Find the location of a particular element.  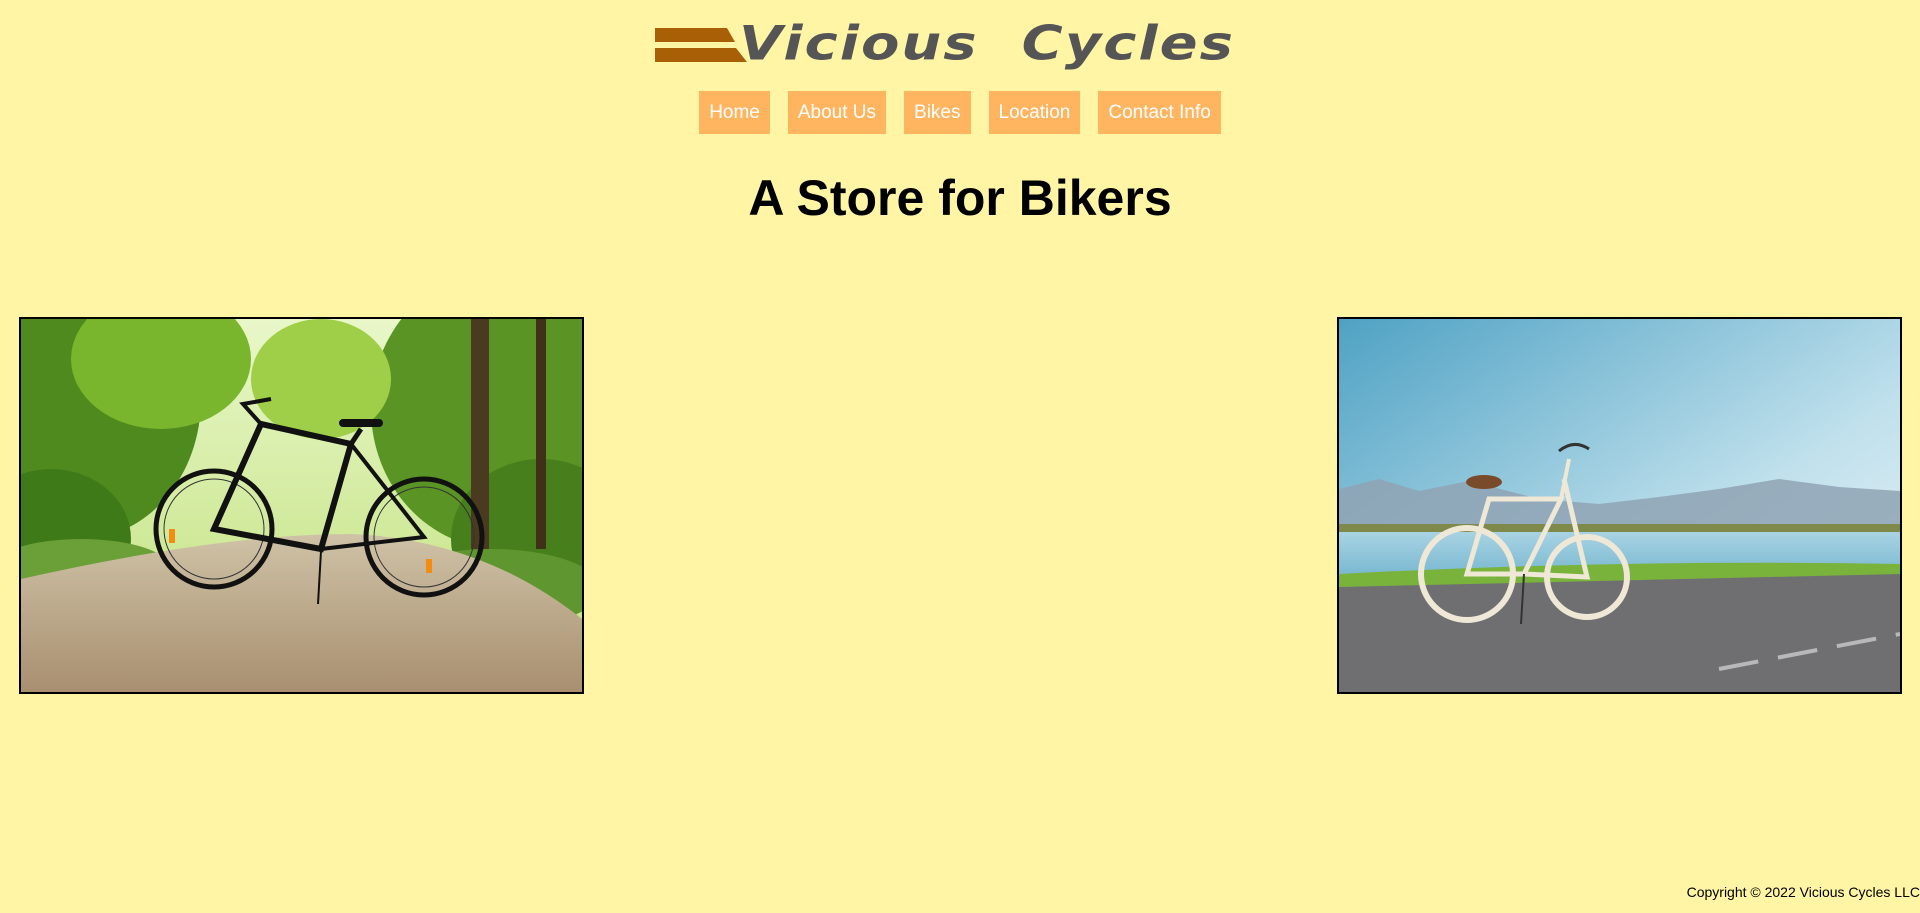

page-heading: A Store for Bikers is located at coordinates (960, 198).